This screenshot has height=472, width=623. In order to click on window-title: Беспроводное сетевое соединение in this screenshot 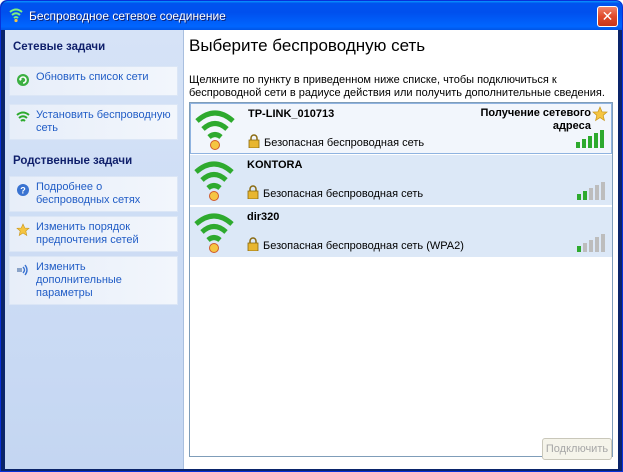, I will do `click(127, 16)`.